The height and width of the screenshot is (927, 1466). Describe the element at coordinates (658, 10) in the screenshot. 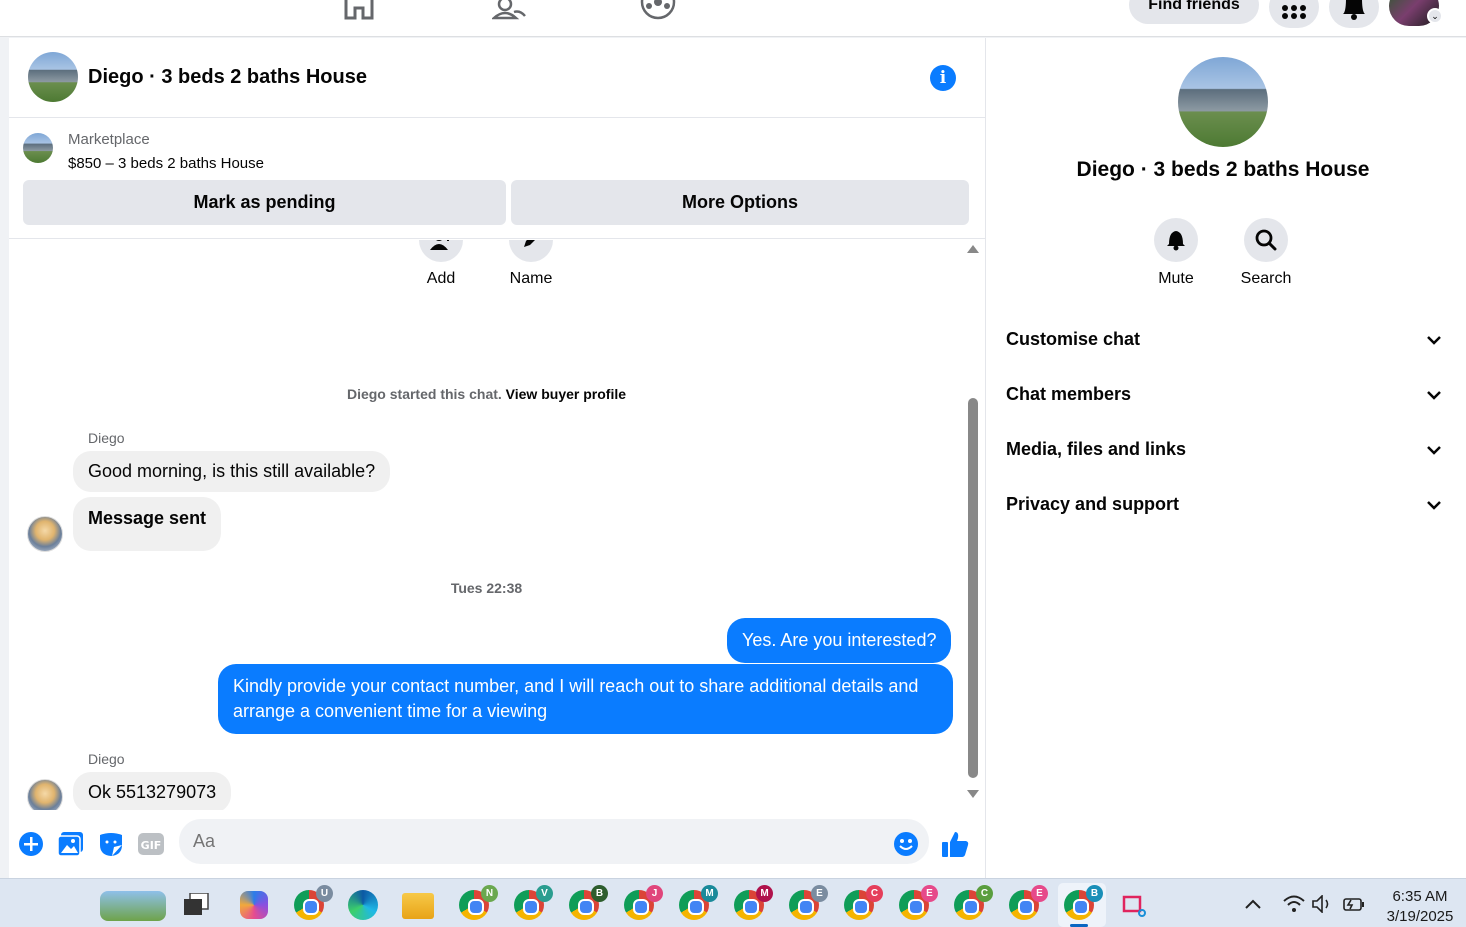

I see `groups-icon` at that location.